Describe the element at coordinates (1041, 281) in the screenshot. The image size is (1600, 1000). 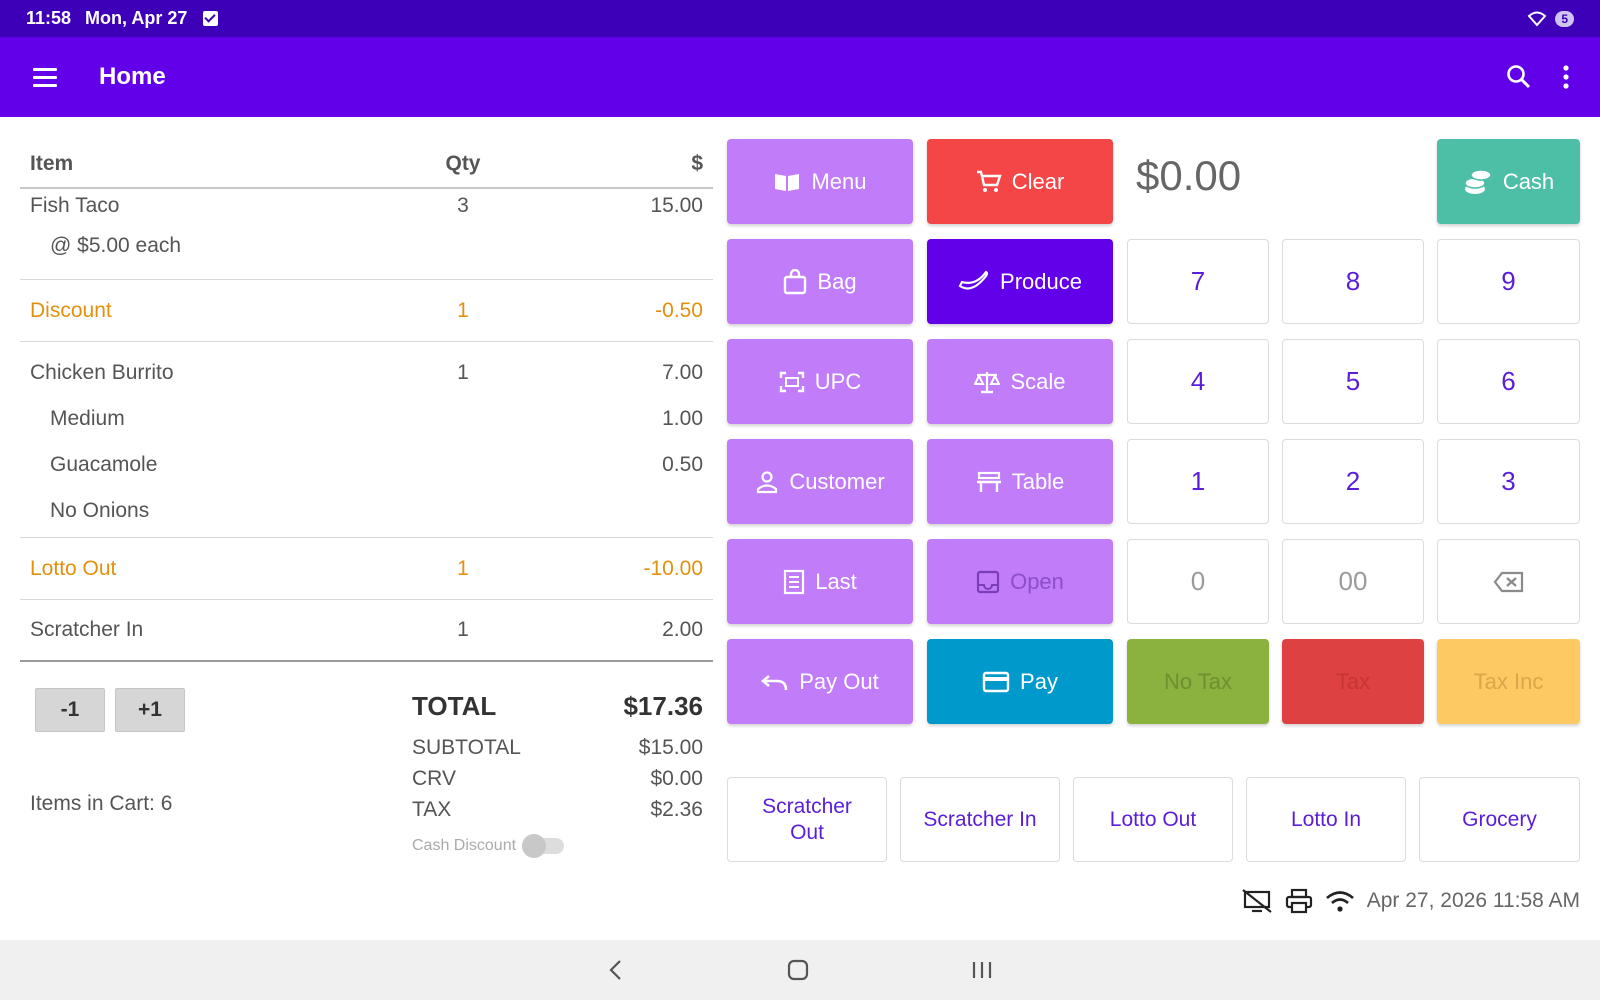
I see `produce-button-label: Produce` at that location.